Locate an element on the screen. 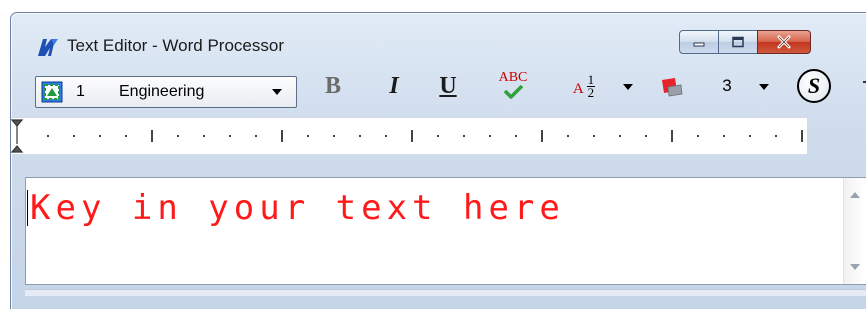  window-title: Text Editor - Word Processor is located at coordinates (175, 45).